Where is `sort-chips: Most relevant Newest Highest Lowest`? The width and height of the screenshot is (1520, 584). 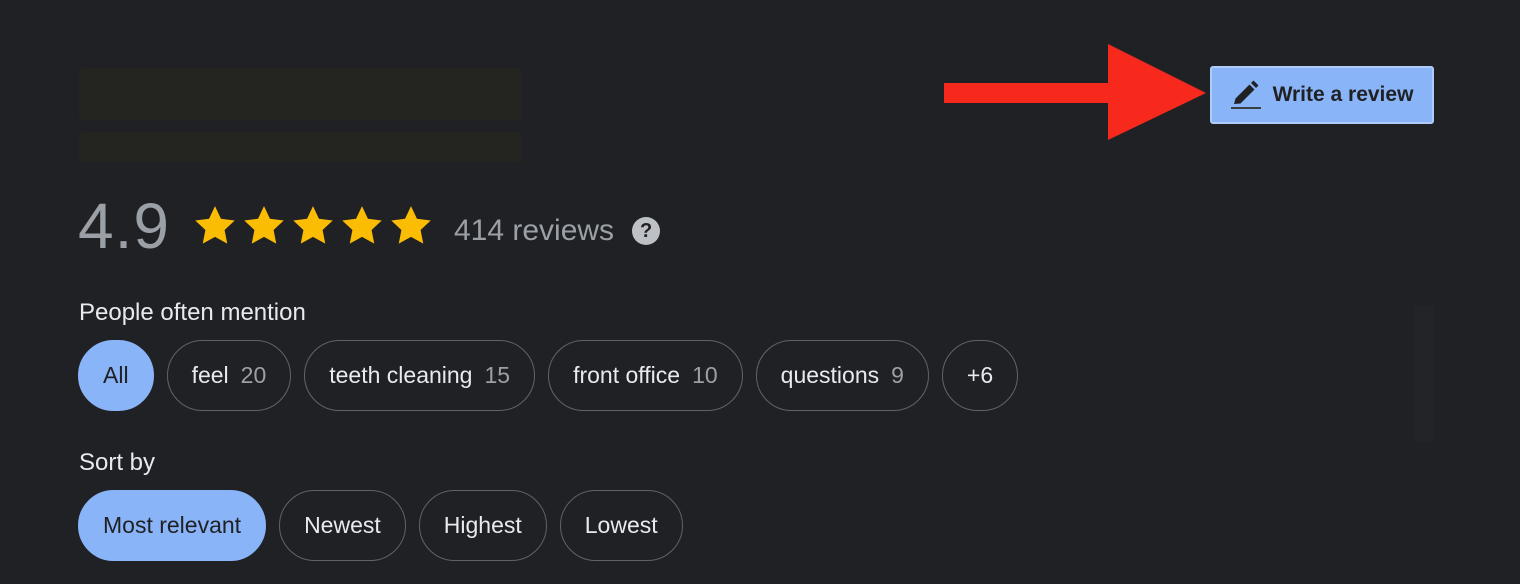
sort-chips: Most relevant Newest Highest Lowest is located at coordinates (380, 525).